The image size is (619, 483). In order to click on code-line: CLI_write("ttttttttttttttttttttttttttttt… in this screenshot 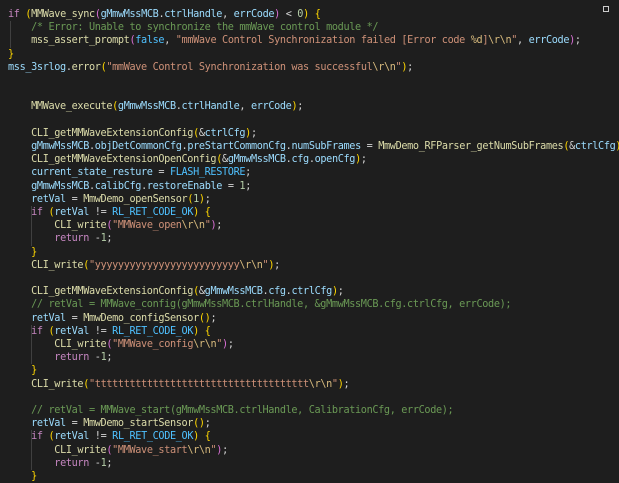, I will do `click(179, 384)`.